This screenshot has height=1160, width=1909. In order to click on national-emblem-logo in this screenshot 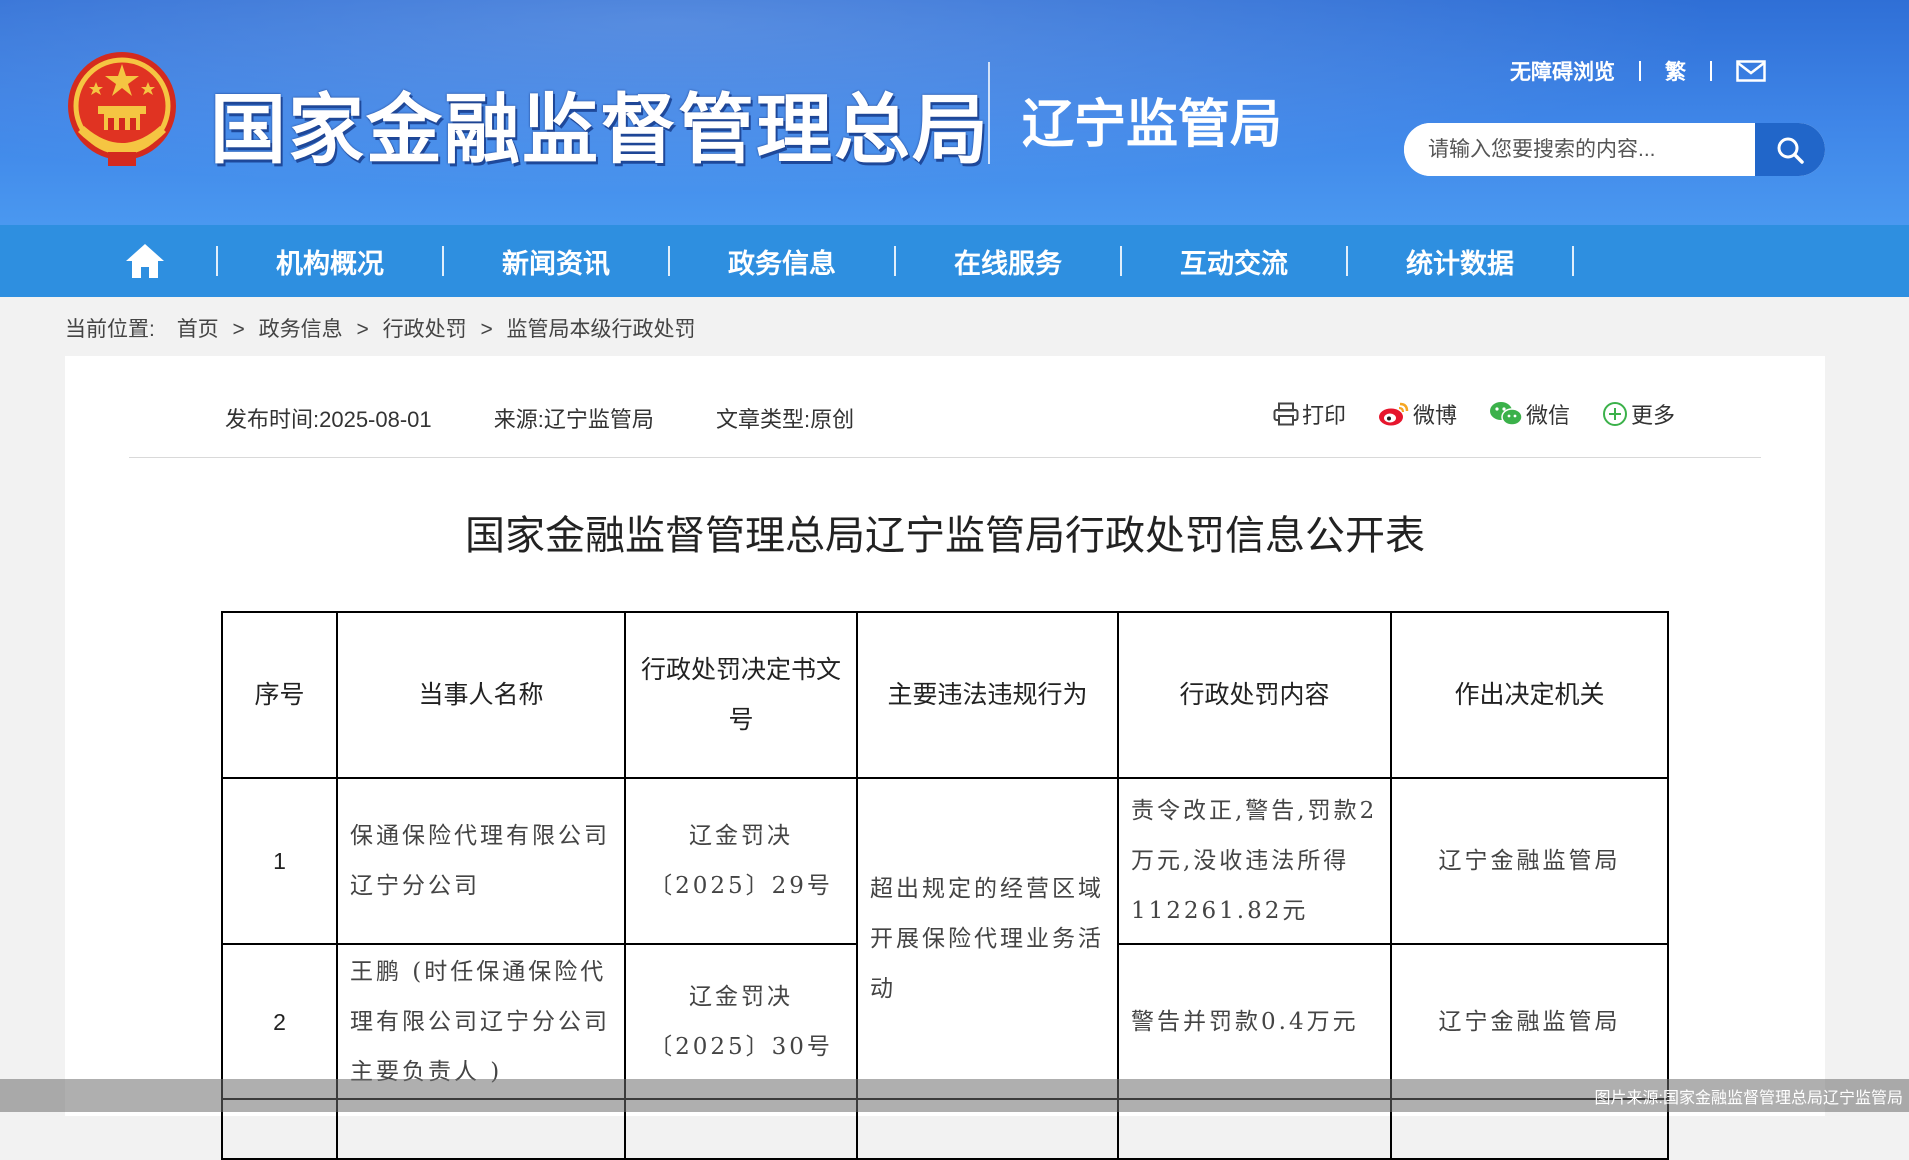, I will do `click(122, 109)`.